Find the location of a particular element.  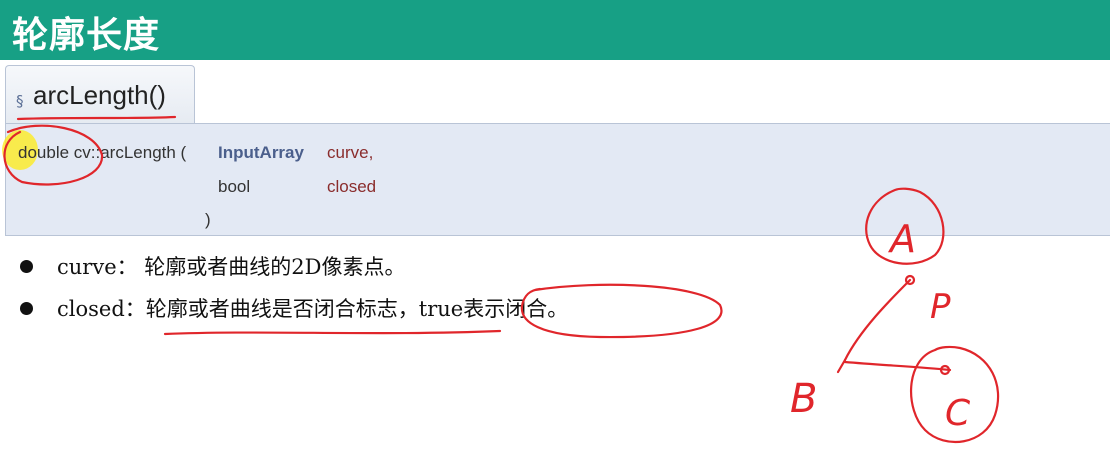

line-b-c is located at coordinates (897, 366).